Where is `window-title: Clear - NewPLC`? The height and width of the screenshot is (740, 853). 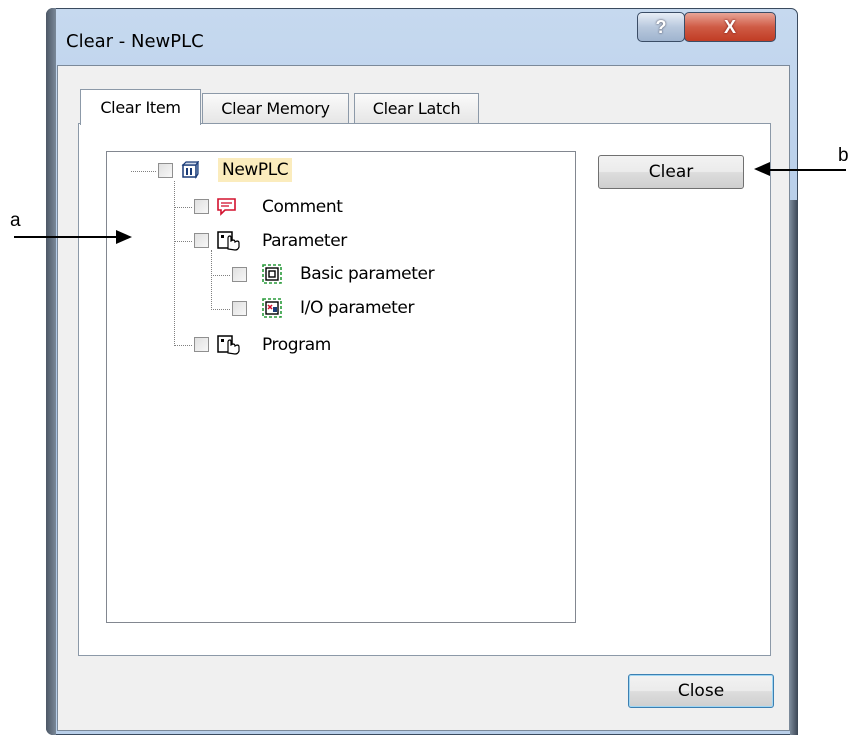 window-title: Clear - NewPLC is located at coordinates (135, 41).